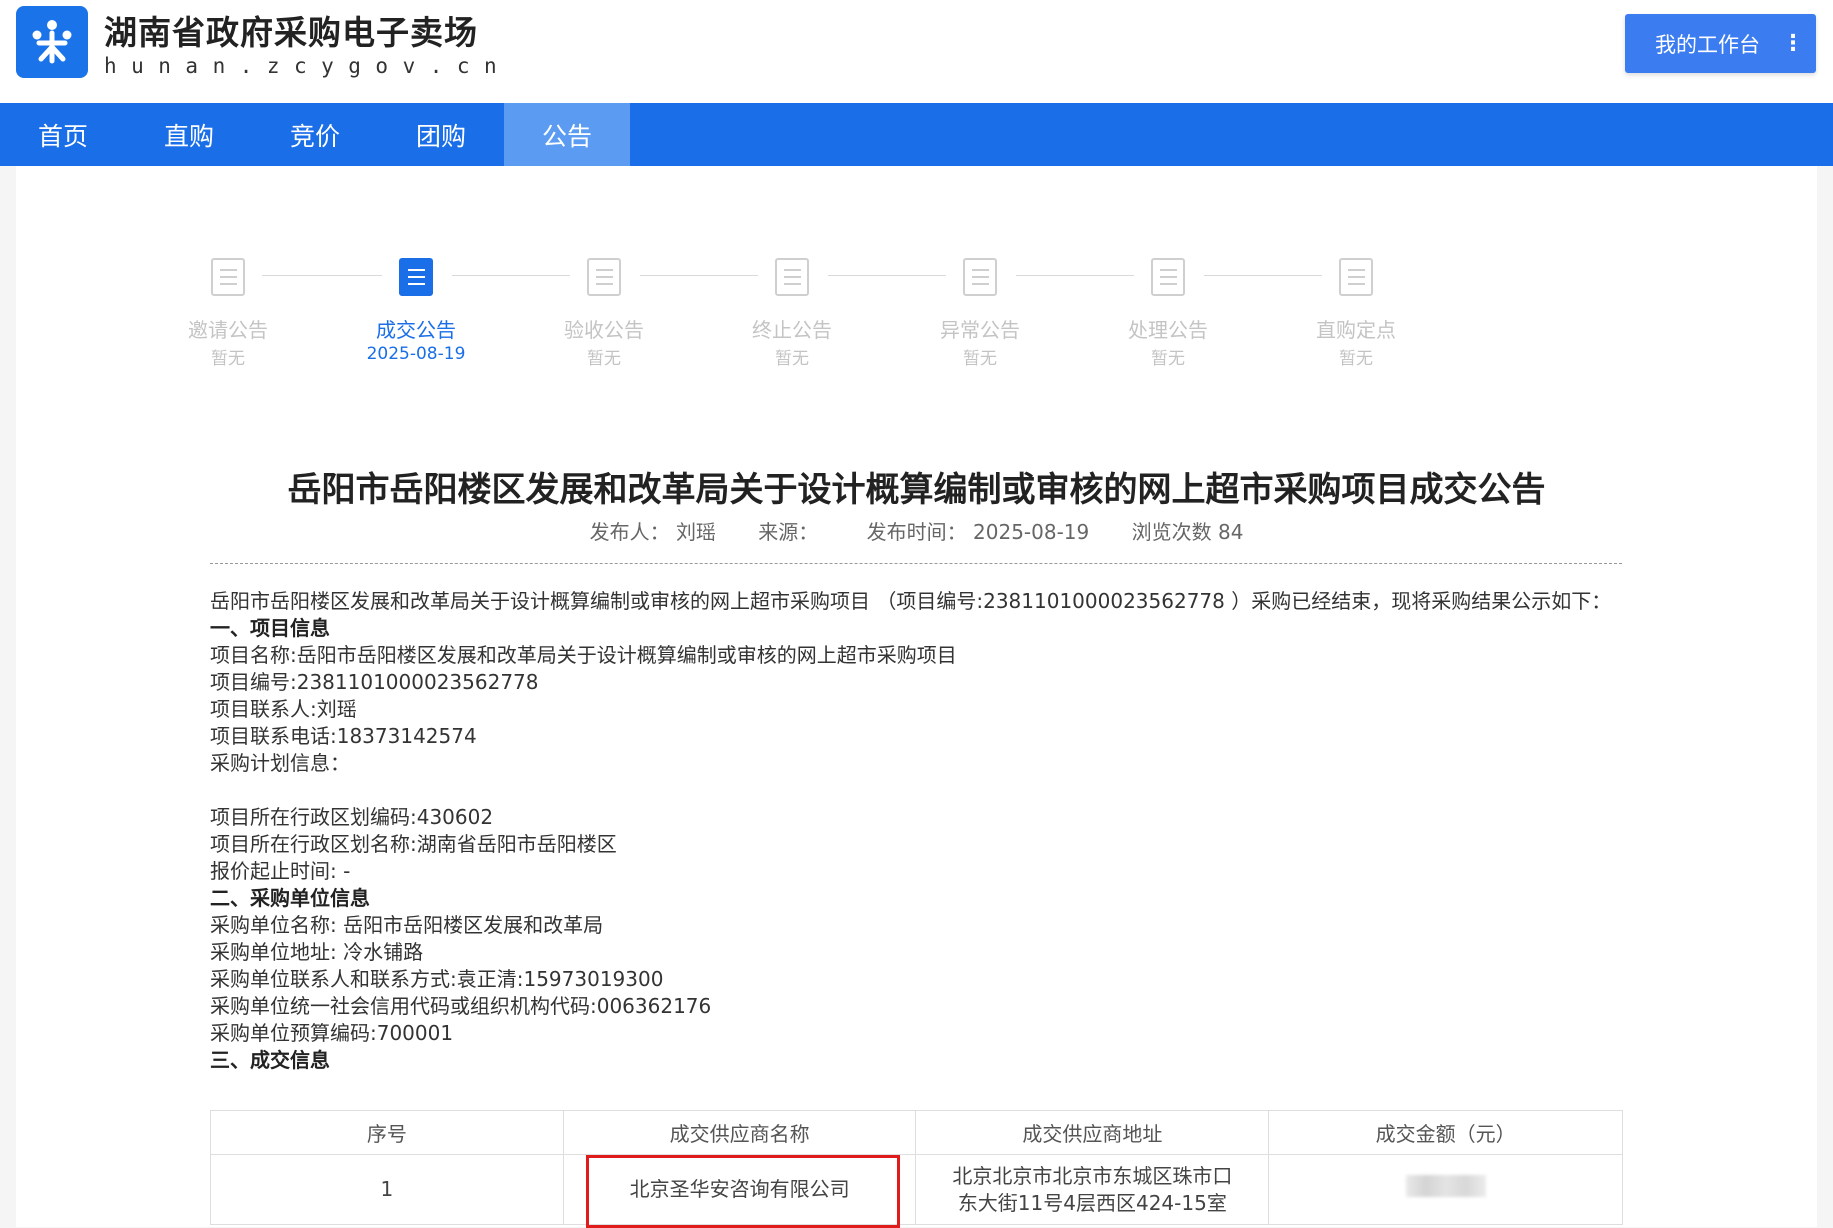  Describe the element at coordinates (387, 1132) in the screenshot. I see `column-header: 序号` at that location.